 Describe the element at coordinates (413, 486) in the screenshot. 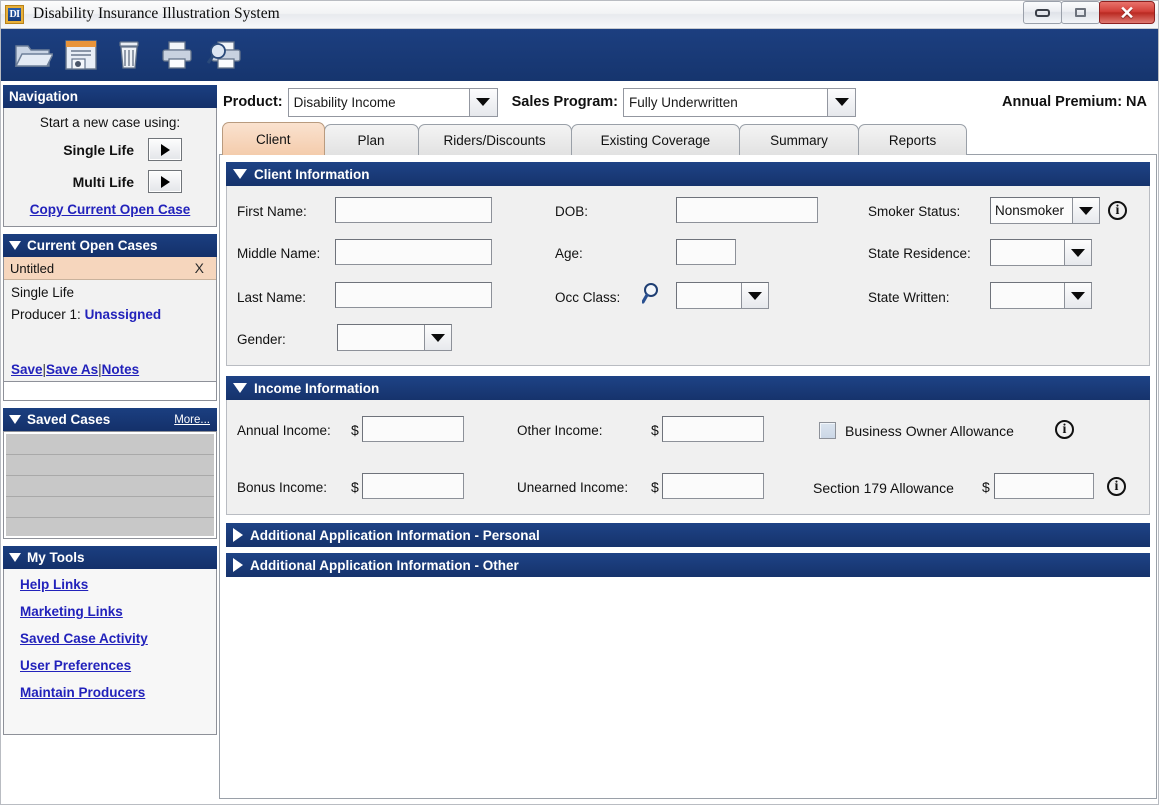

I see `bonus-income-input` at that location.